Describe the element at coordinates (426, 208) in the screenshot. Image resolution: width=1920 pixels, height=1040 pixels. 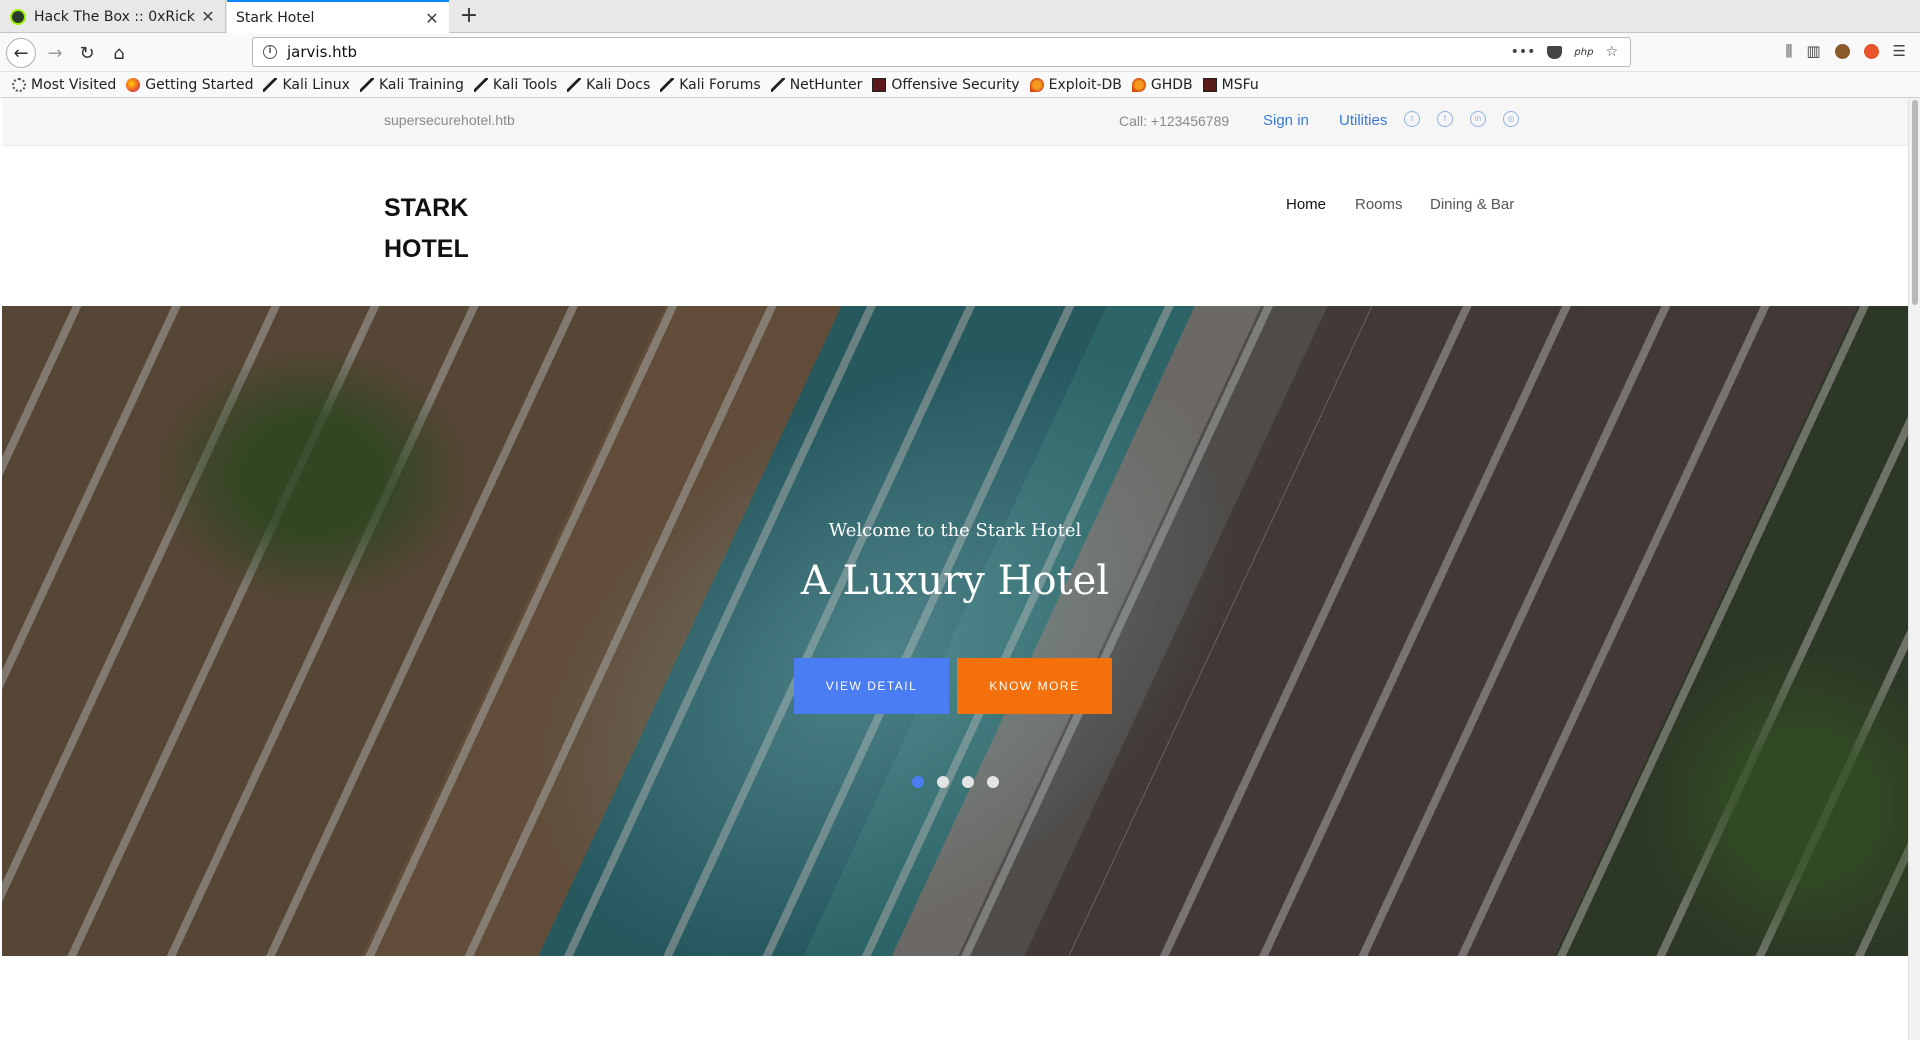
I see `logo-line-1: STARK` at that location.